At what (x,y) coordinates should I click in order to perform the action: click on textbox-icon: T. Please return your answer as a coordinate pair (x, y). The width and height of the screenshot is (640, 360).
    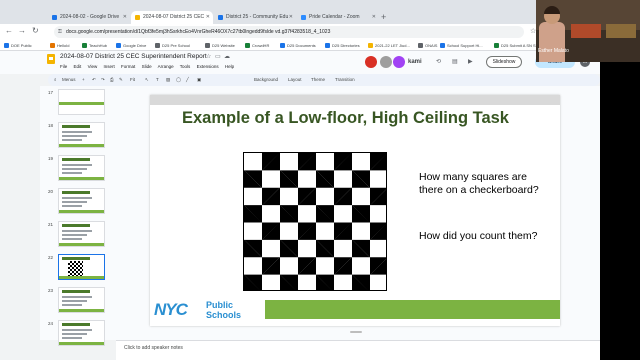
    Looking at the image, I should click on (157, 79).